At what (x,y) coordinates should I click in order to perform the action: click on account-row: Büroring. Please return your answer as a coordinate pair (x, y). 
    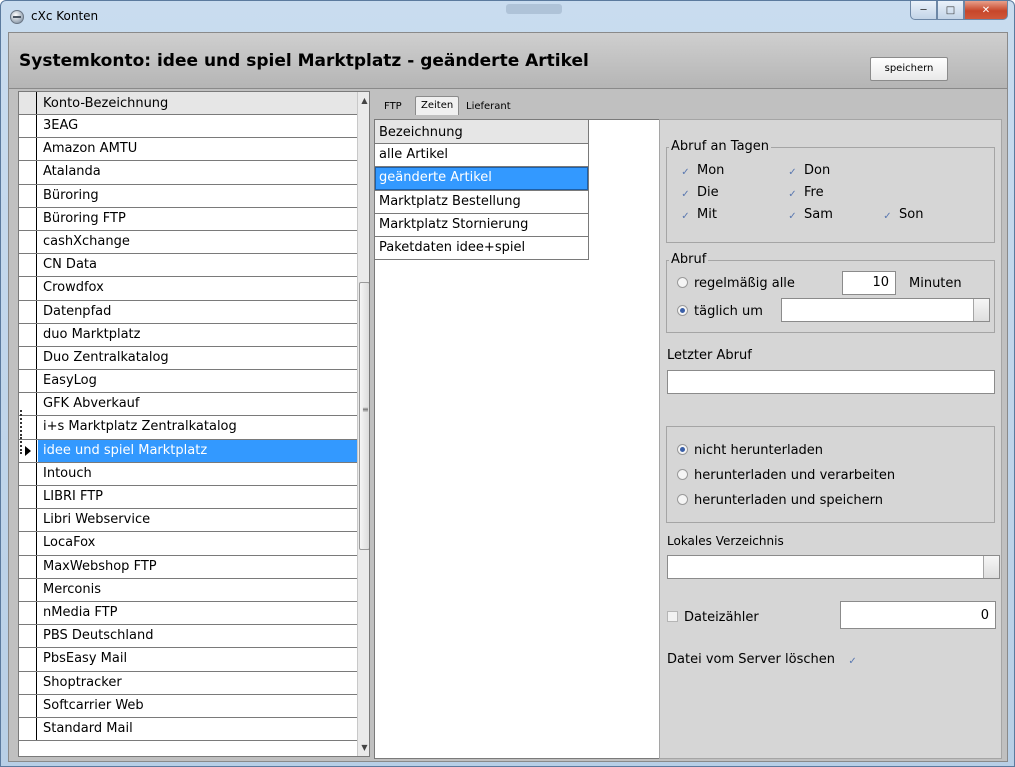
    Looking at the image, I should click on (188, 196).